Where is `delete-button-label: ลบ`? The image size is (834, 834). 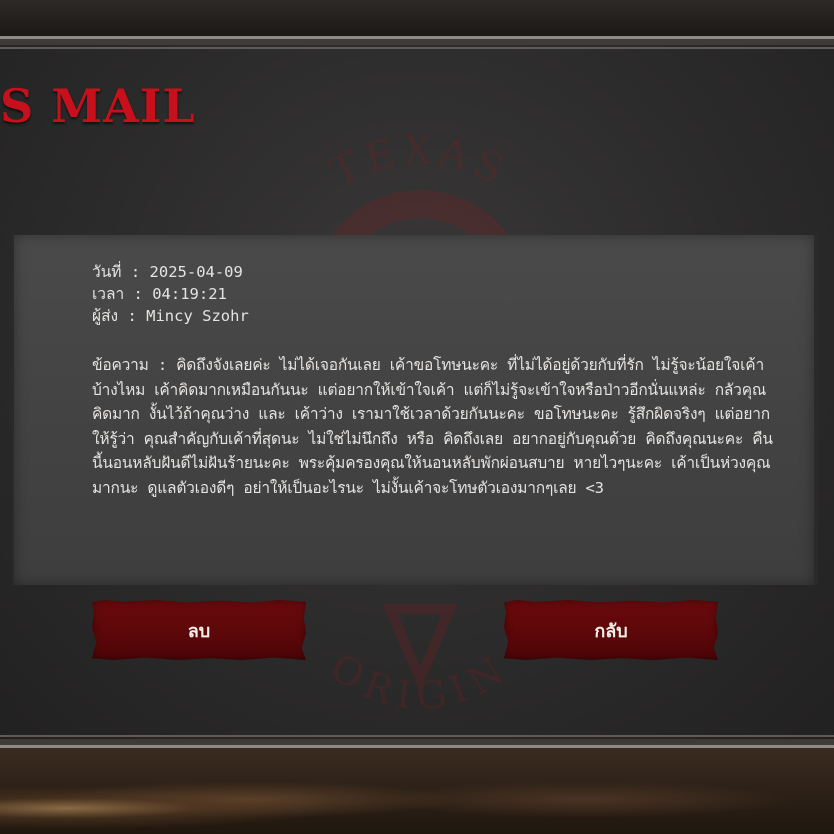 delete-button-label: ลบ is located at coordinates (199, 631).